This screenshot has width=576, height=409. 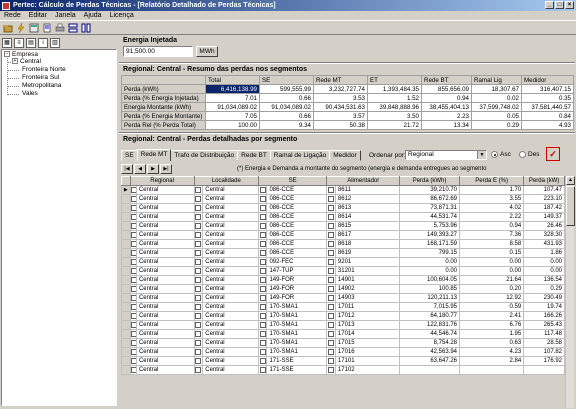 What do you see at coordinates (394, 125) in the screenshot?
I see `summary-cell: 21.72` at bounding box center [394, 125].